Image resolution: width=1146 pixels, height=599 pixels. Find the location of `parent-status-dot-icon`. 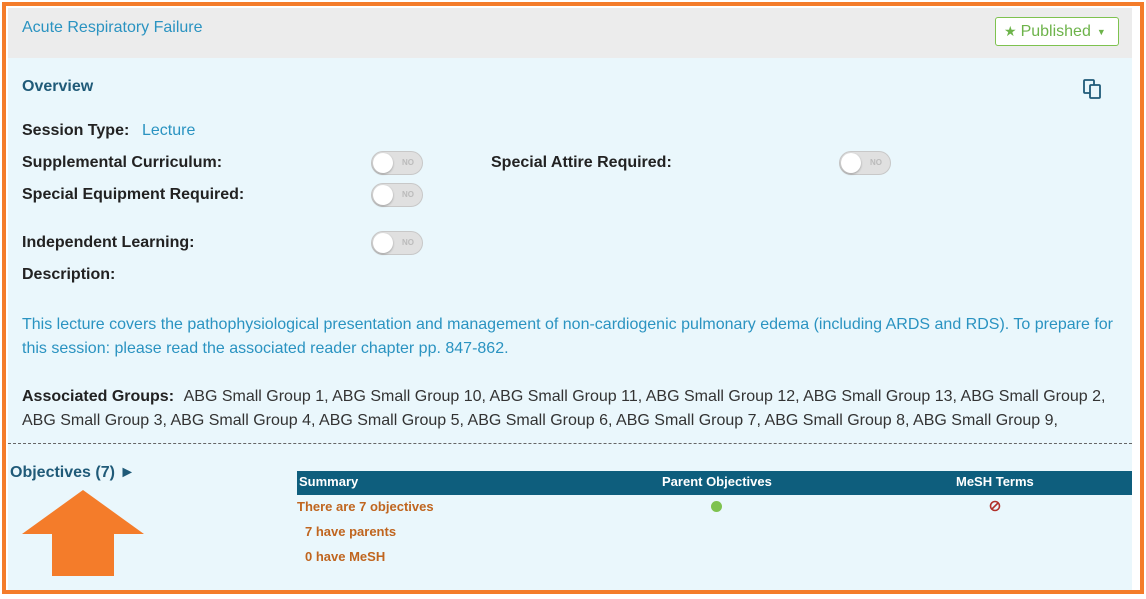

parent-status-dot-icon is located at coordinates (716, 506).